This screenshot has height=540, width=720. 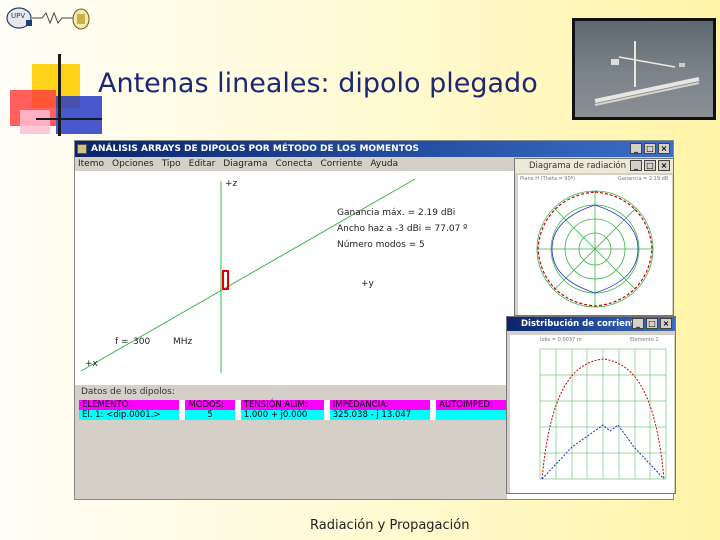 I want to click on decor-blue-square, so click(x=79, y=115).